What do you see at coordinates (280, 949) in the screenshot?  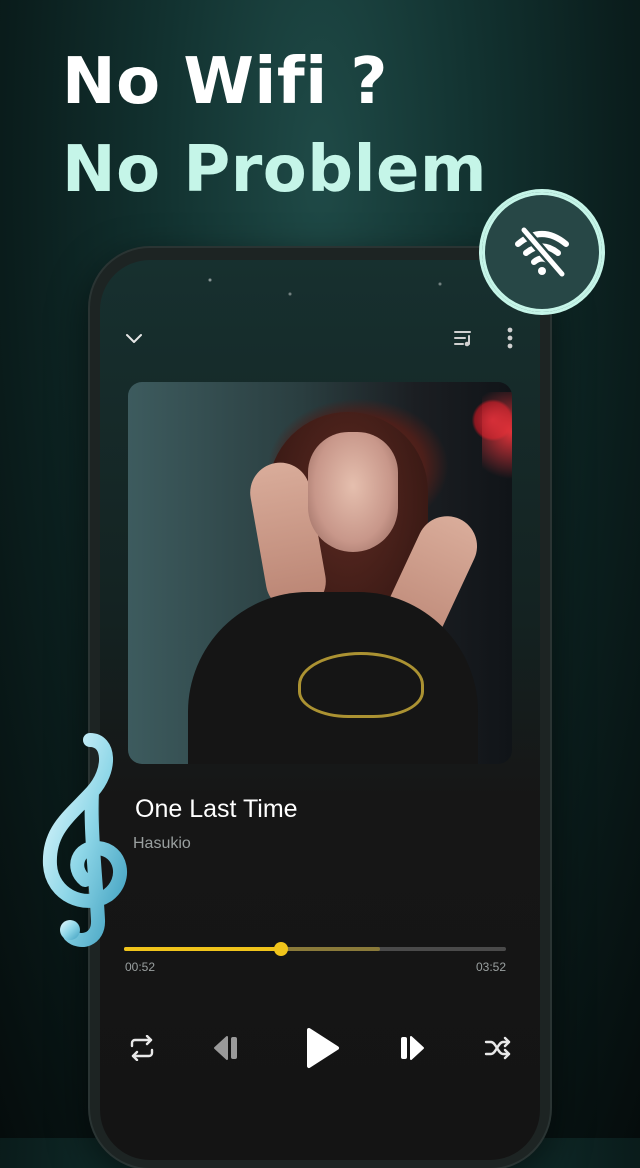 I see `progress-thumb` at bounding box center [280, 949].